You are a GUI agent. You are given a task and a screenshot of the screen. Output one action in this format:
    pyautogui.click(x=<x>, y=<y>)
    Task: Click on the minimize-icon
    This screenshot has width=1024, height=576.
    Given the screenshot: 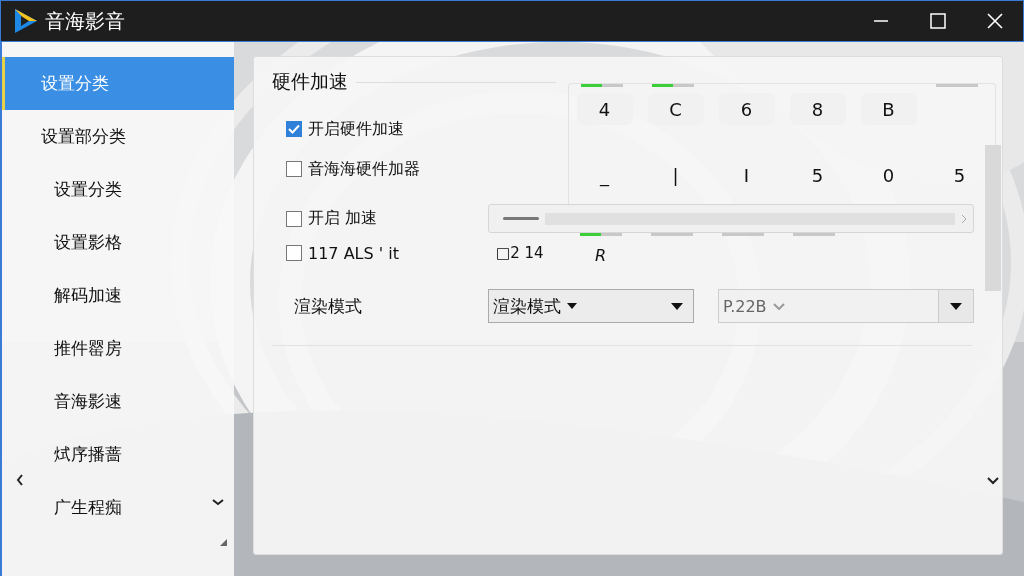 What is the action you would take?
    pyautogui.click(x=880, y=21)
    